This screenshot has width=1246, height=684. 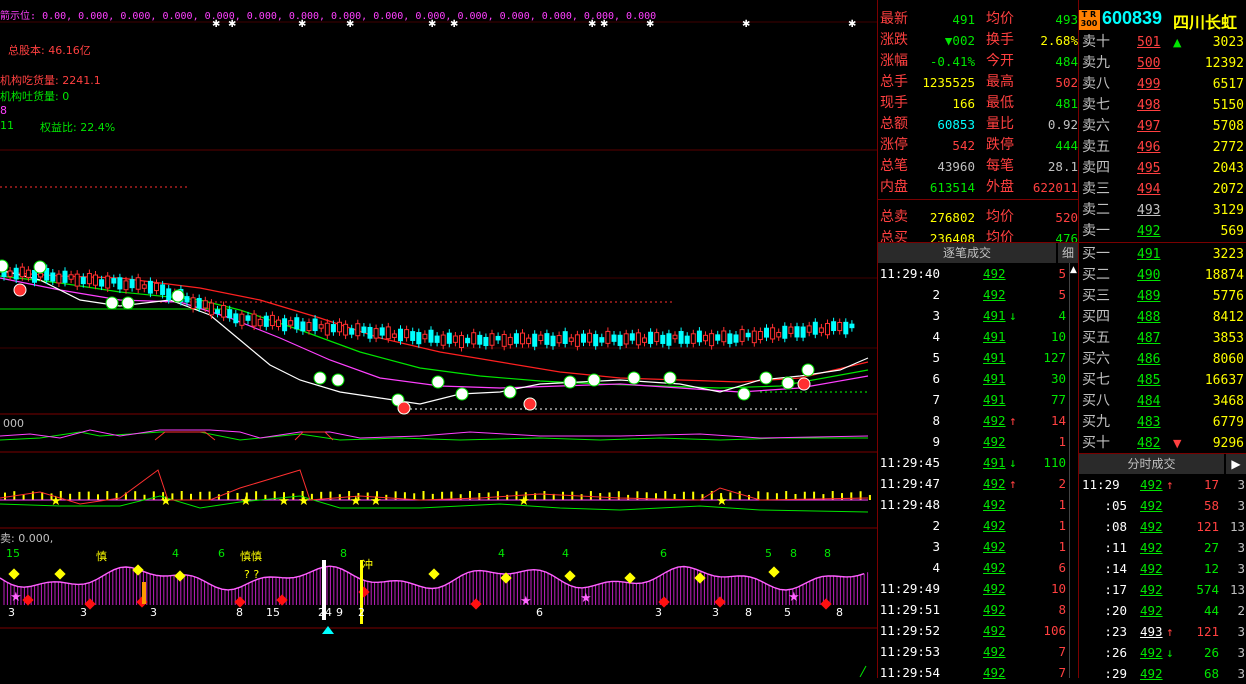 I want to click on time-trade-row: :23 493 ↑ 121 3, so click(x=1162, y=631).